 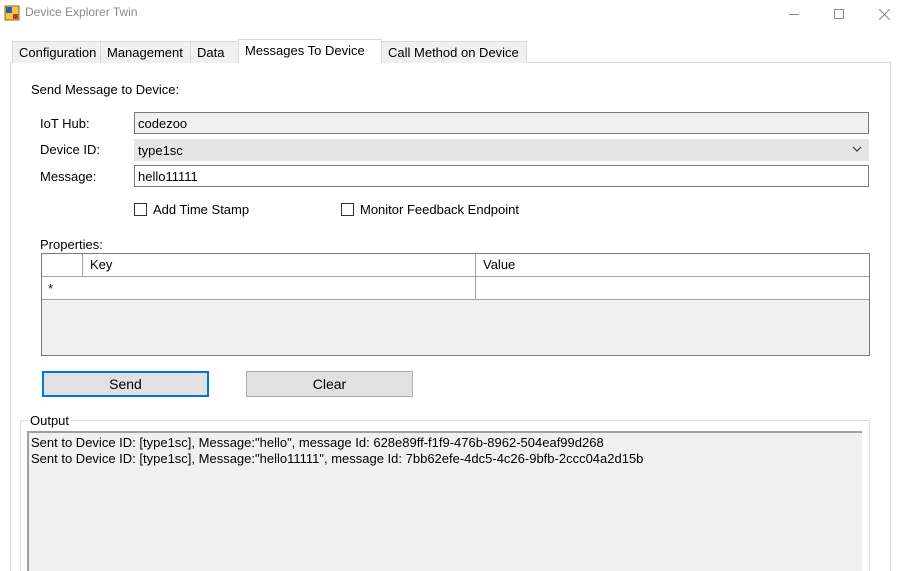 I want to click on tab-data: Data, so click(x=214, y=52).